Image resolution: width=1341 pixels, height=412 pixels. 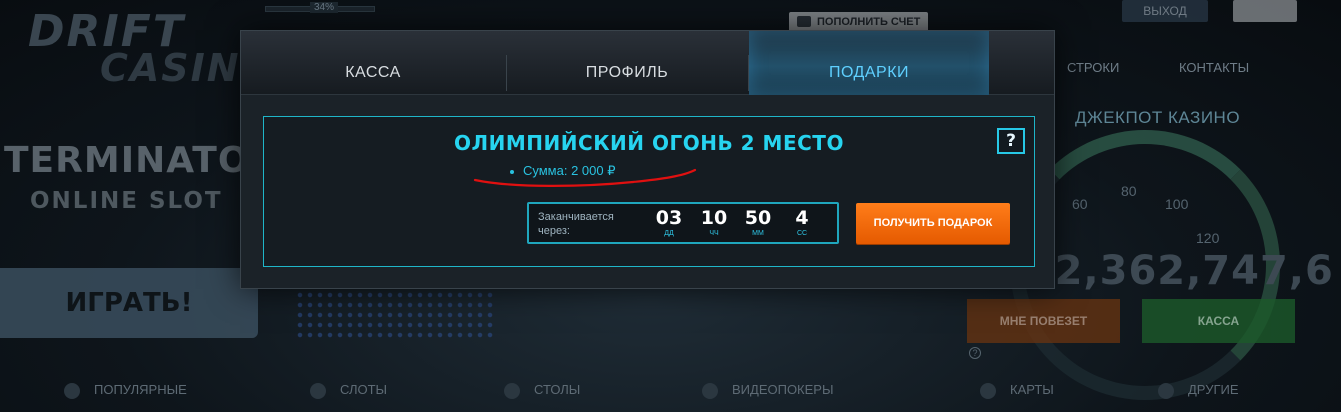 What do you see at coordinates (869, 22) in the screenshot?
I see `topup-label: ПОПОЛНИТЬ СЧЕТ` at bounding box center [869, 22].